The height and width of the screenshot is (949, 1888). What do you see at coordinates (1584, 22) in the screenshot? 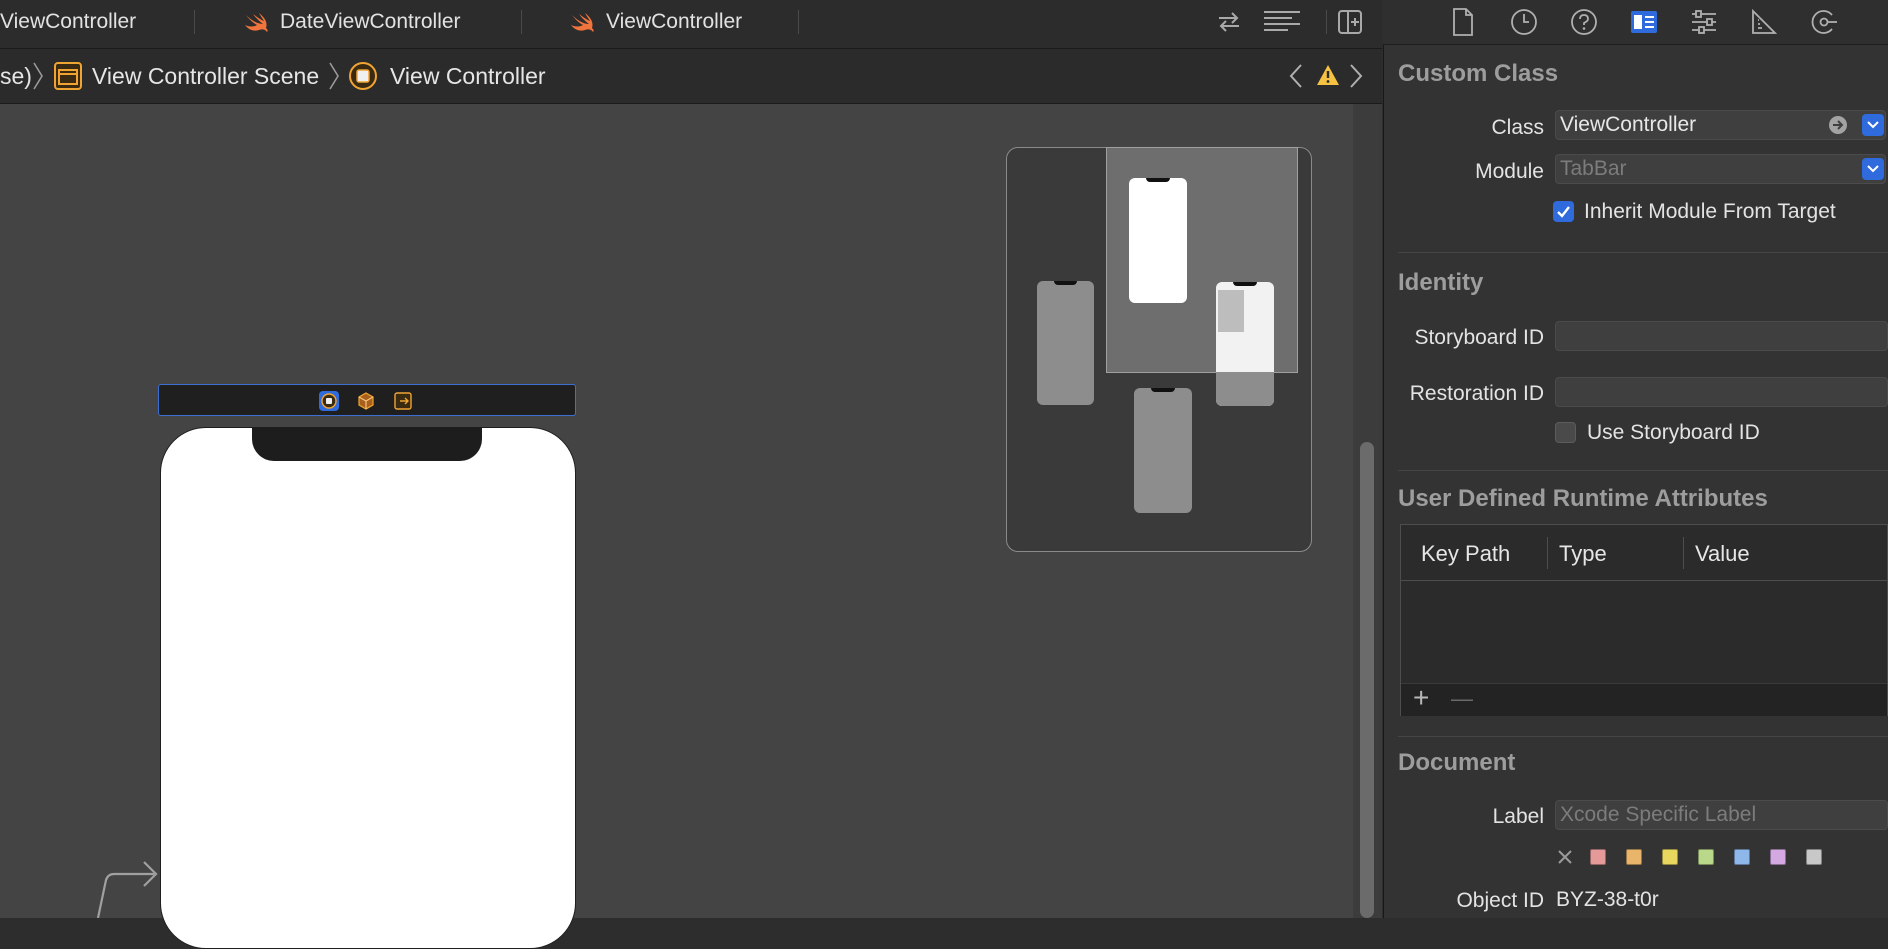
I see `help-inspector-icon` at bounding box center [1584, 22].